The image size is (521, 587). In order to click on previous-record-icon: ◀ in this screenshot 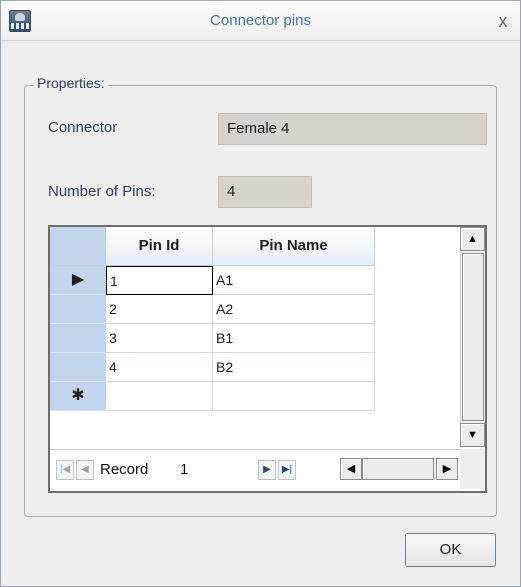, I will do `click(85, 470)`.